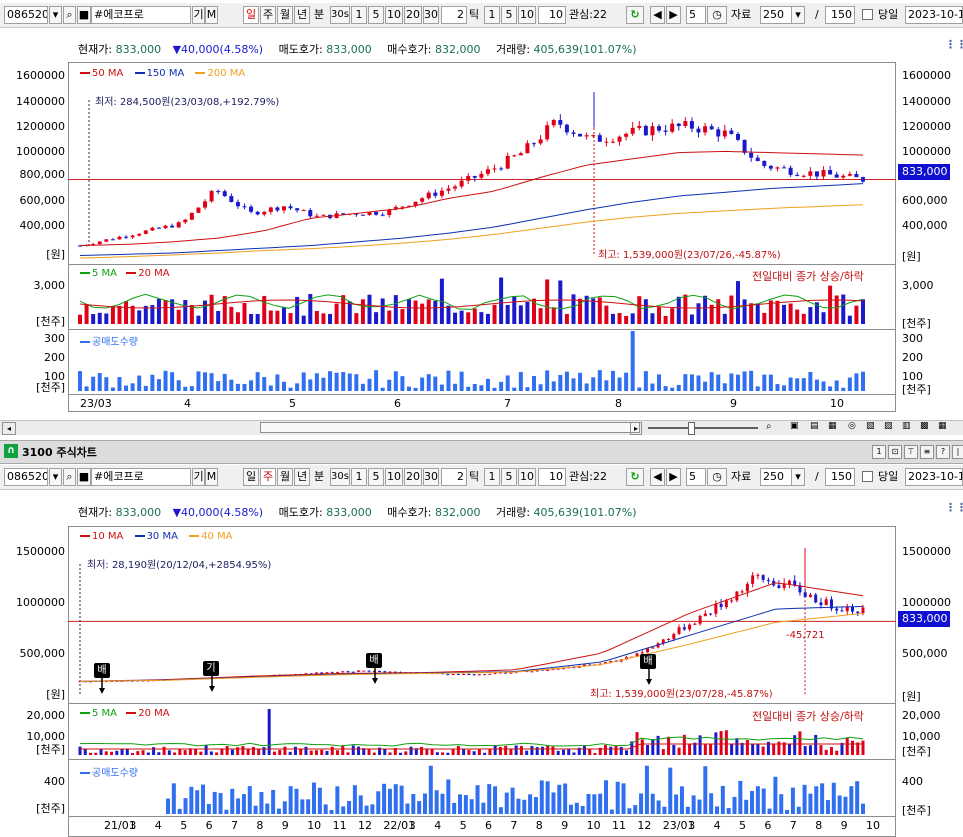 This screenshot has width=963, height=837. What do you see at coordinates (927, 452) in the screenshot?
I see `window-btn-menu: ≡` at bounding box center [927, 452].